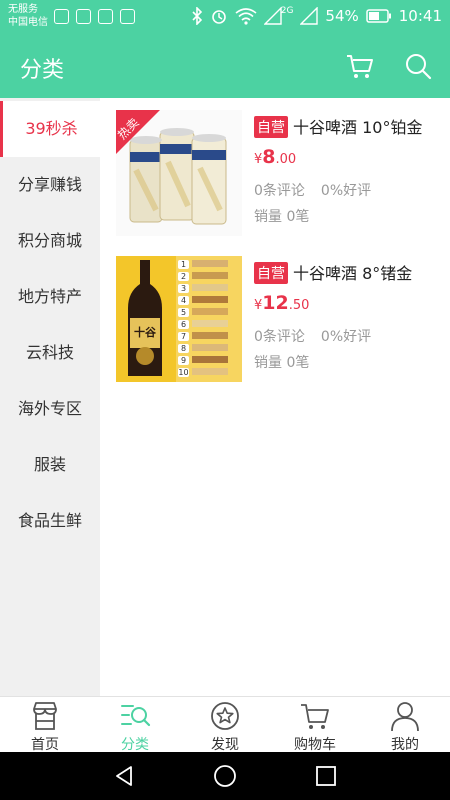 This screenshot has height=800, width=450. Describe the element at coordinates (42, 70) in the screenshot. I see `page-title: 分类` at that location.